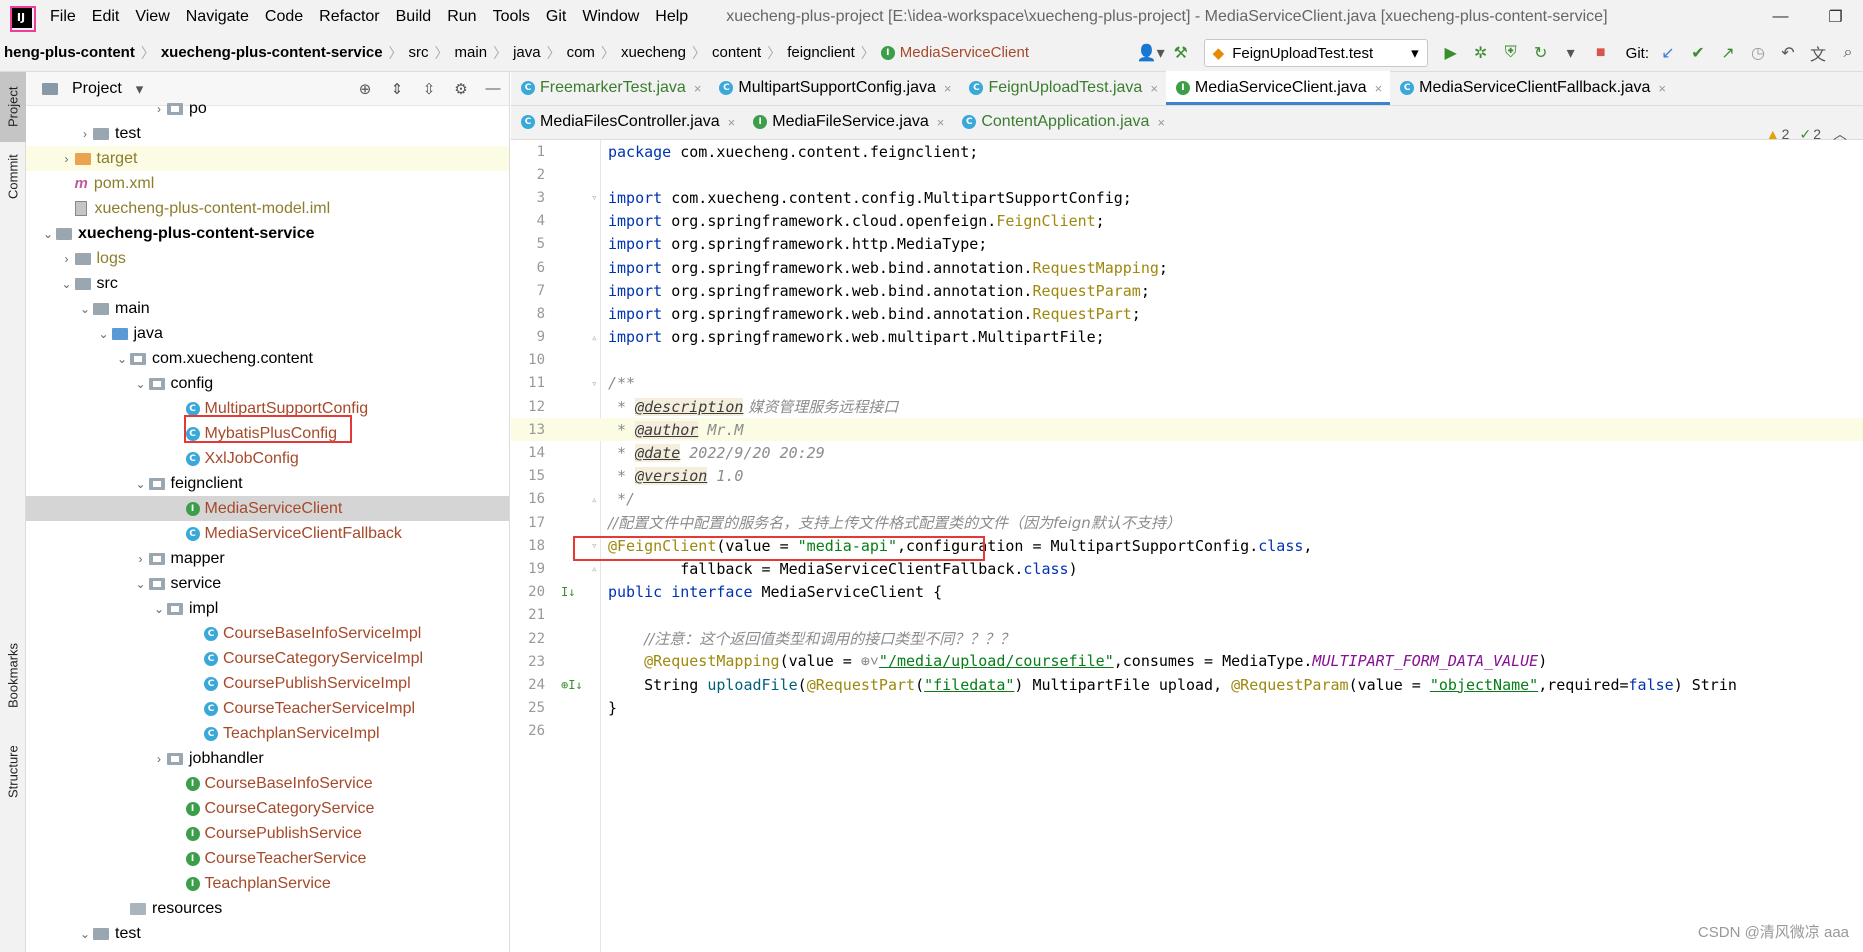 The width and height of the screenshot is (1863, 952). I want to click on menu-edit: Edit, so click(106, 17).